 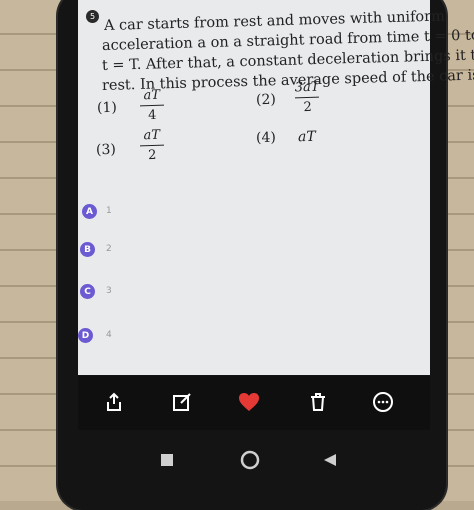 What do you see at coordinates (109, 211) in the screenshot?
I see `answer-a-text: 1` at bounding box center [109, 211].